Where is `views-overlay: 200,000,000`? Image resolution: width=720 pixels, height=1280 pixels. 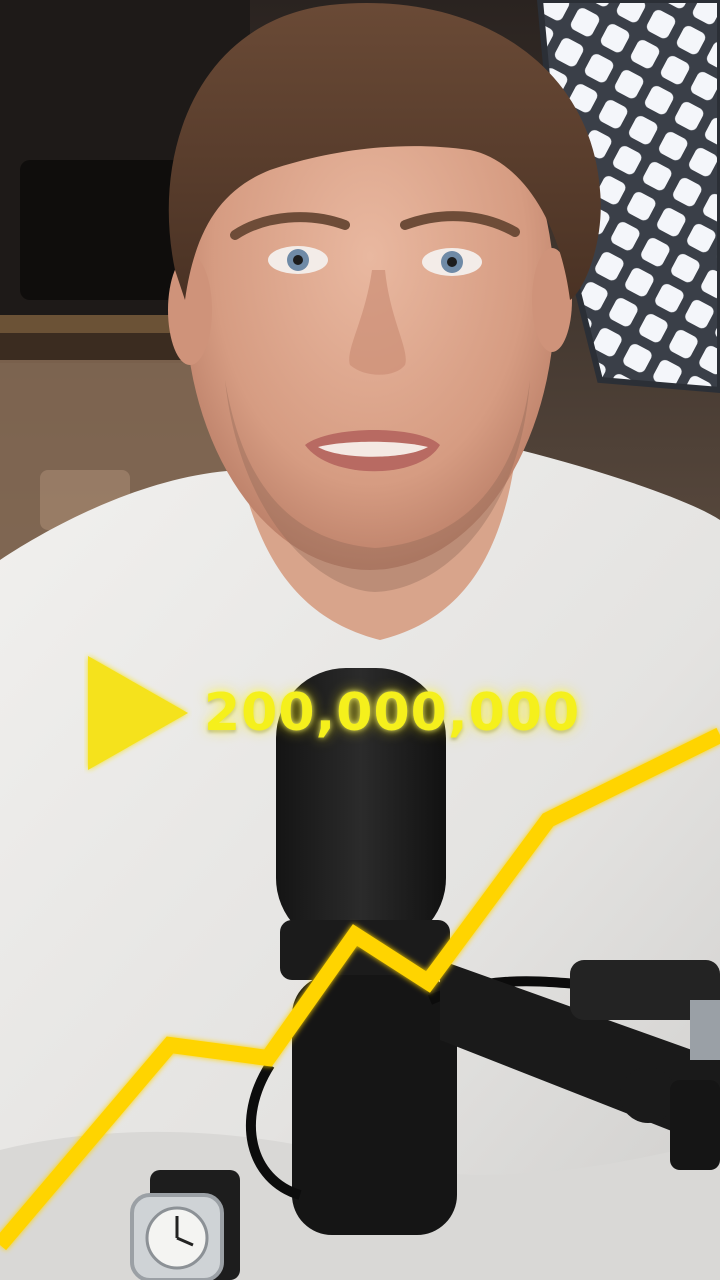
views-overlay: 200,000,000 is located at coordinates (332, 713).